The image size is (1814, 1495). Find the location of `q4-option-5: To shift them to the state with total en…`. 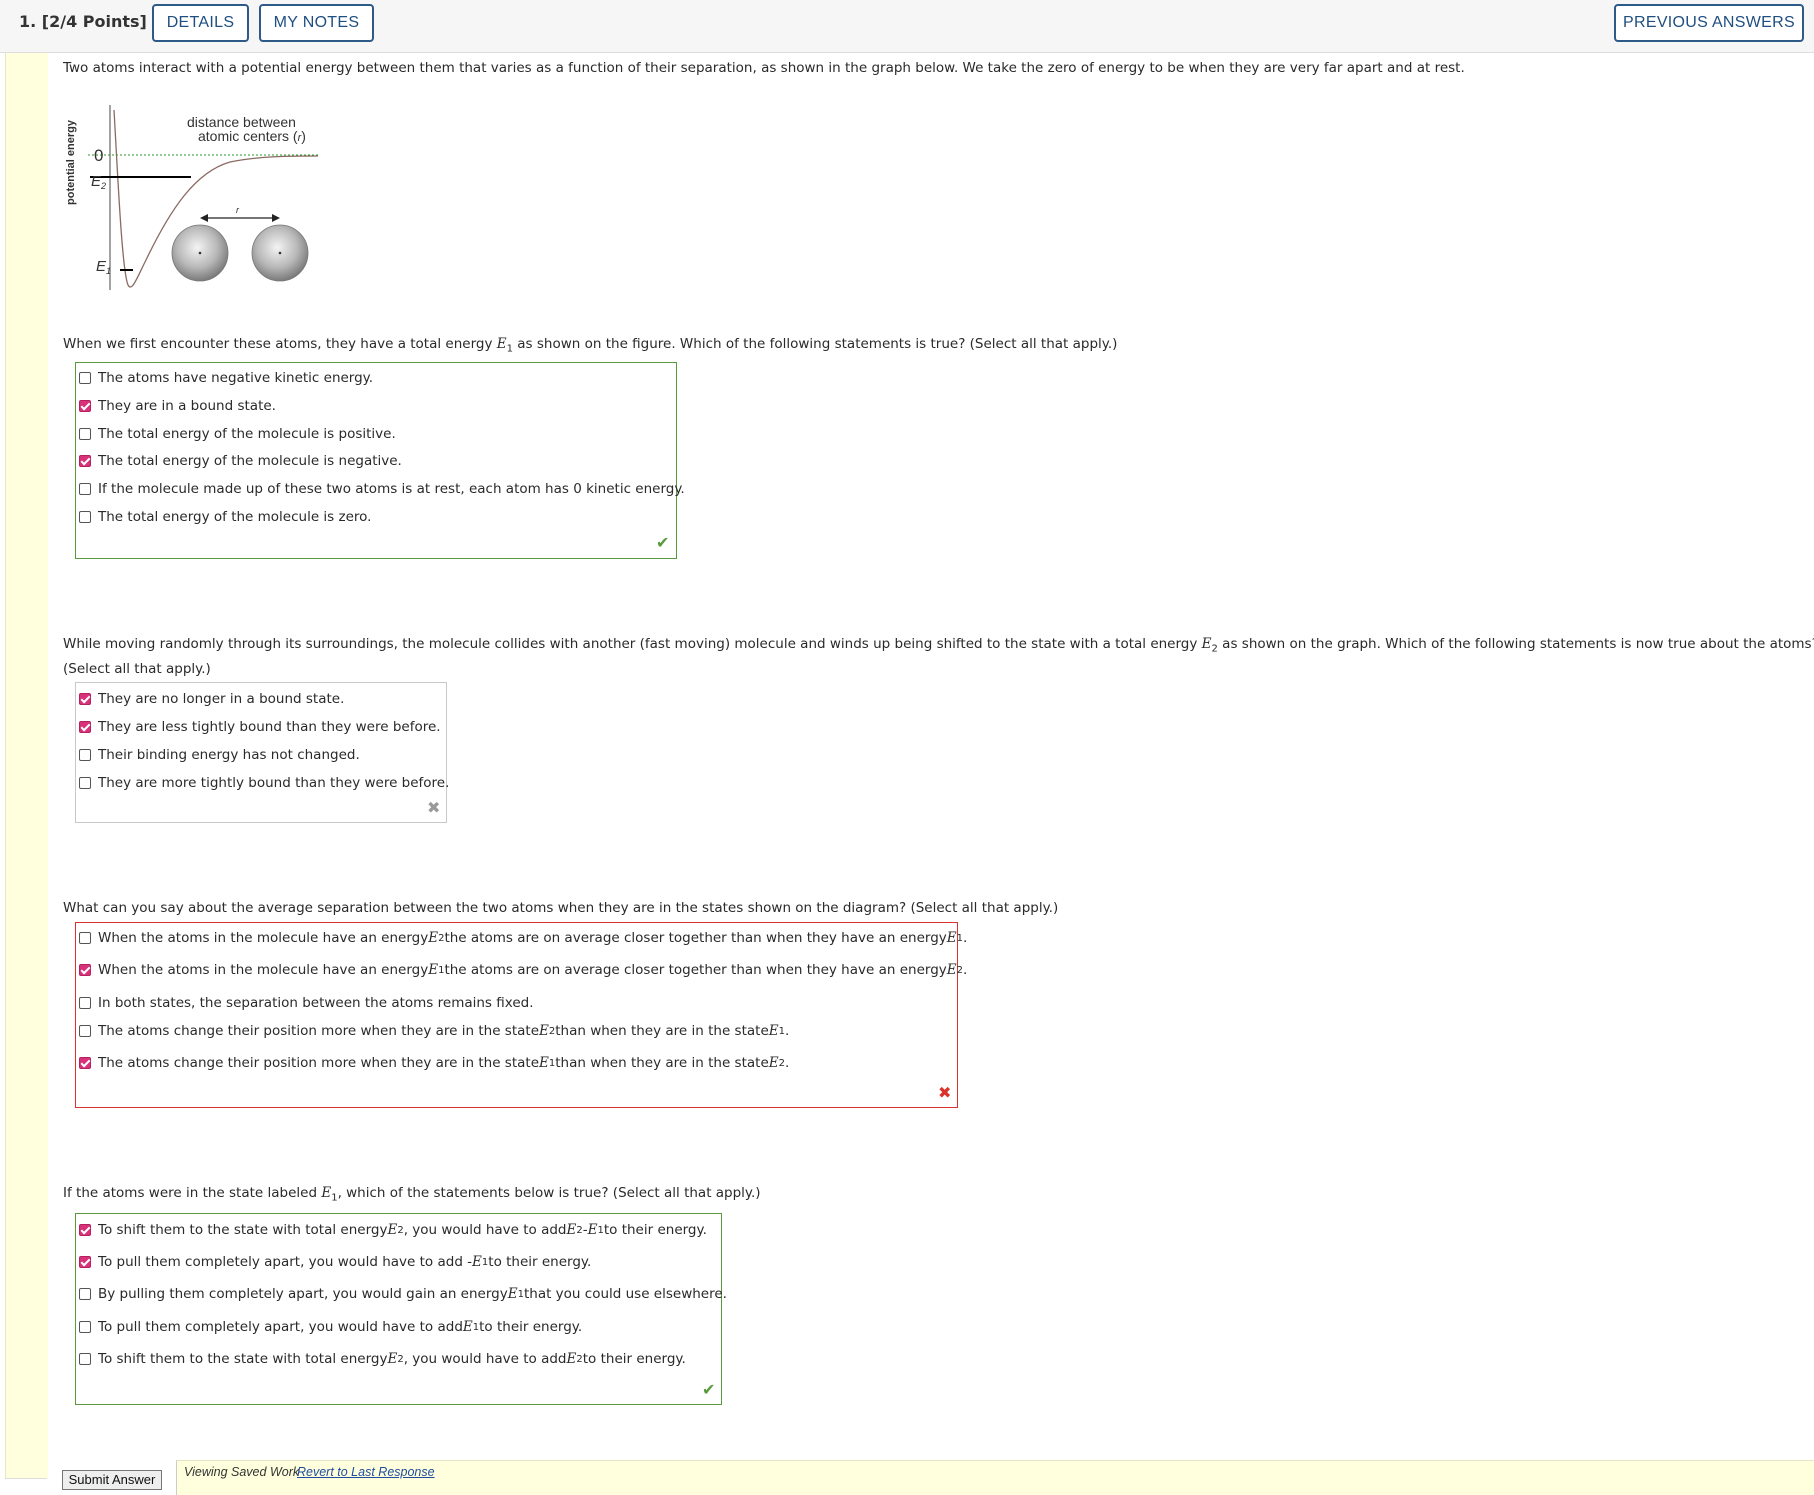

q4-option-5: To shift them to the state with total en… is located at coordinates (382, 1359).